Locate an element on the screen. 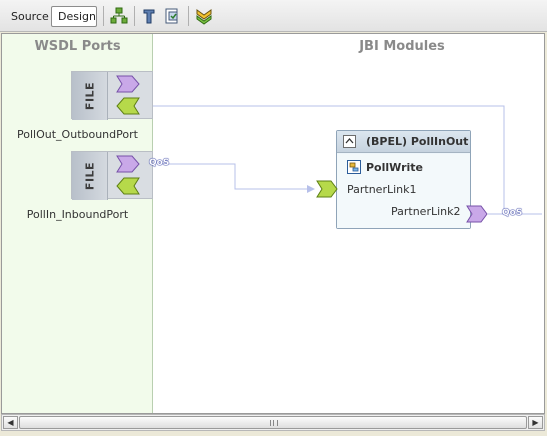 Image resolution: width=547 pixels, height=436 pixels. partnerlink-1: PartnerLink1 is located at coordinates (382, 189).